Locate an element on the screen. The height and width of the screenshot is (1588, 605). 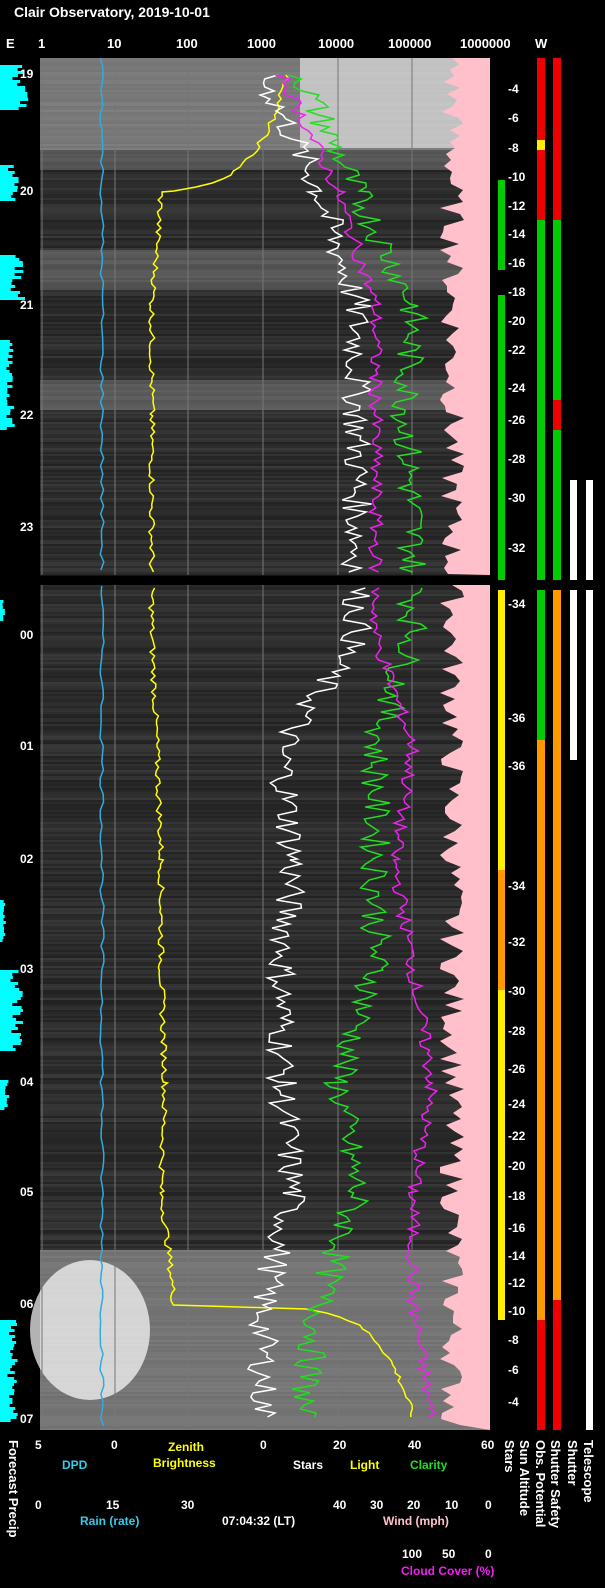
dawn-glow is located at coordinates (90, 1330).